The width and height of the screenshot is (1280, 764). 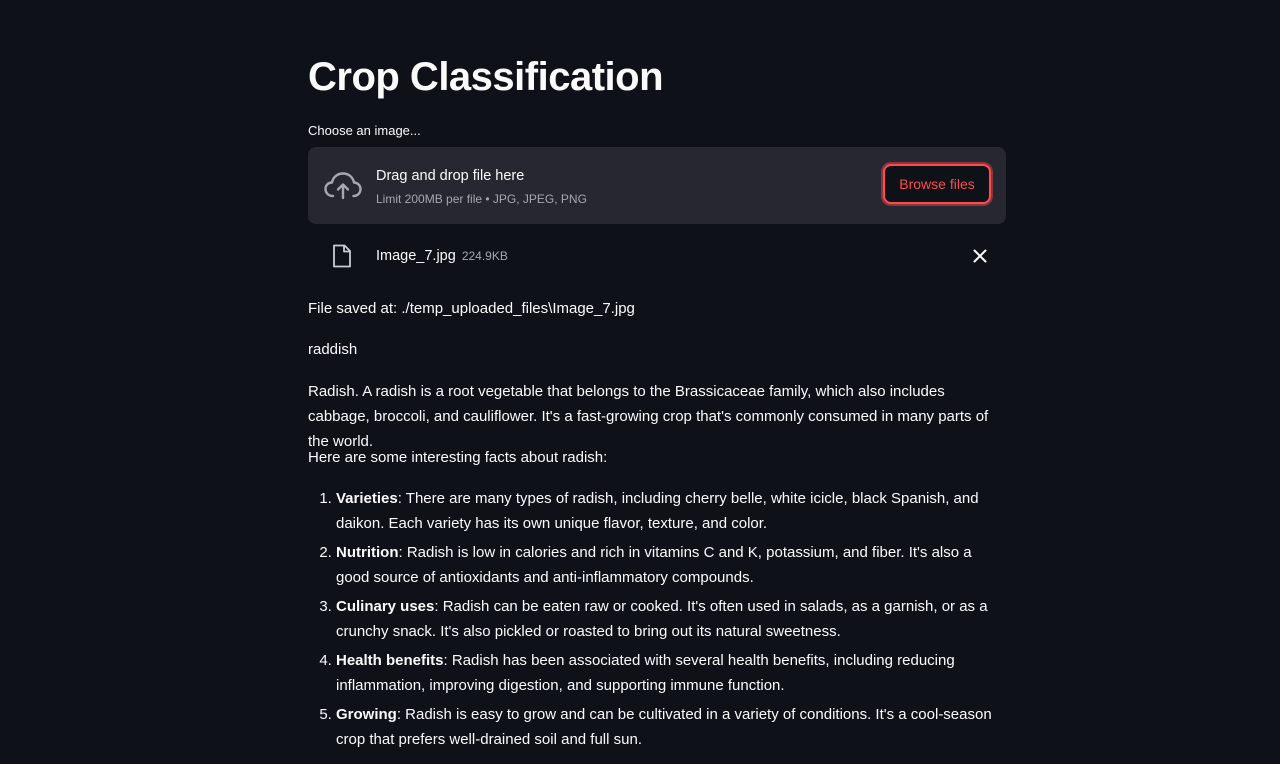 What do you see at coordinates (366, 714) in the screenshot?
I see `fact-title: Growing` at bounding box center [366, 714].